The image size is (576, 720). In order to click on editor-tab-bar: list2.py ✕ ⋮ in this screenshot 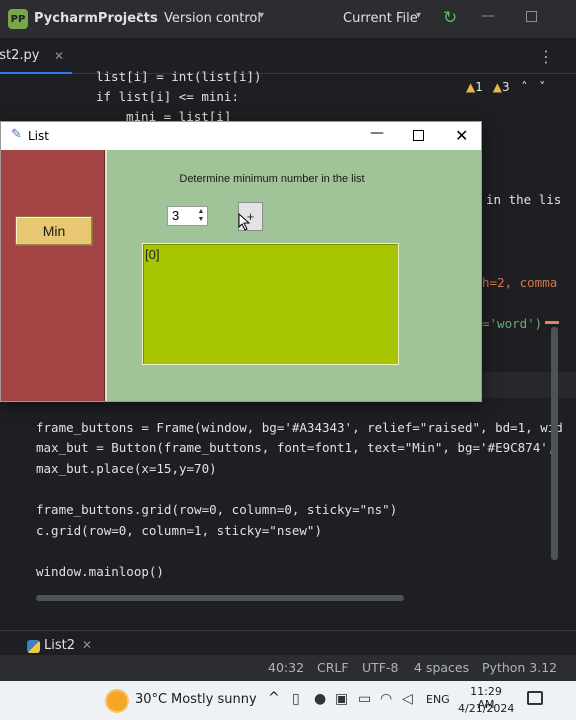, I will do `click(288, 56)`.